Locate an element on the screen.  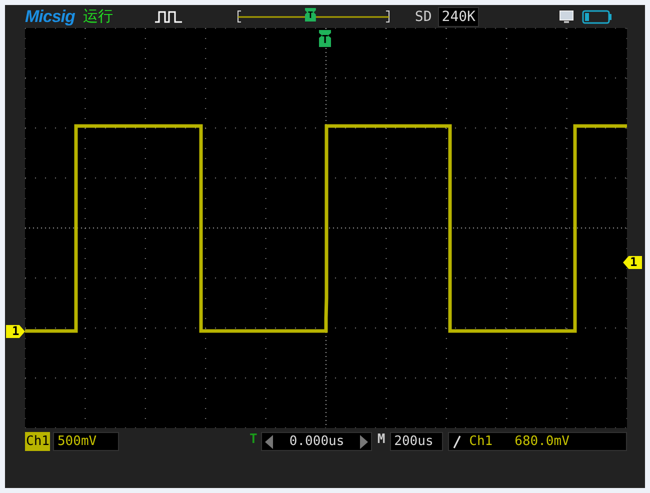
left-arrow-icon is located at coordinates (269, 441).